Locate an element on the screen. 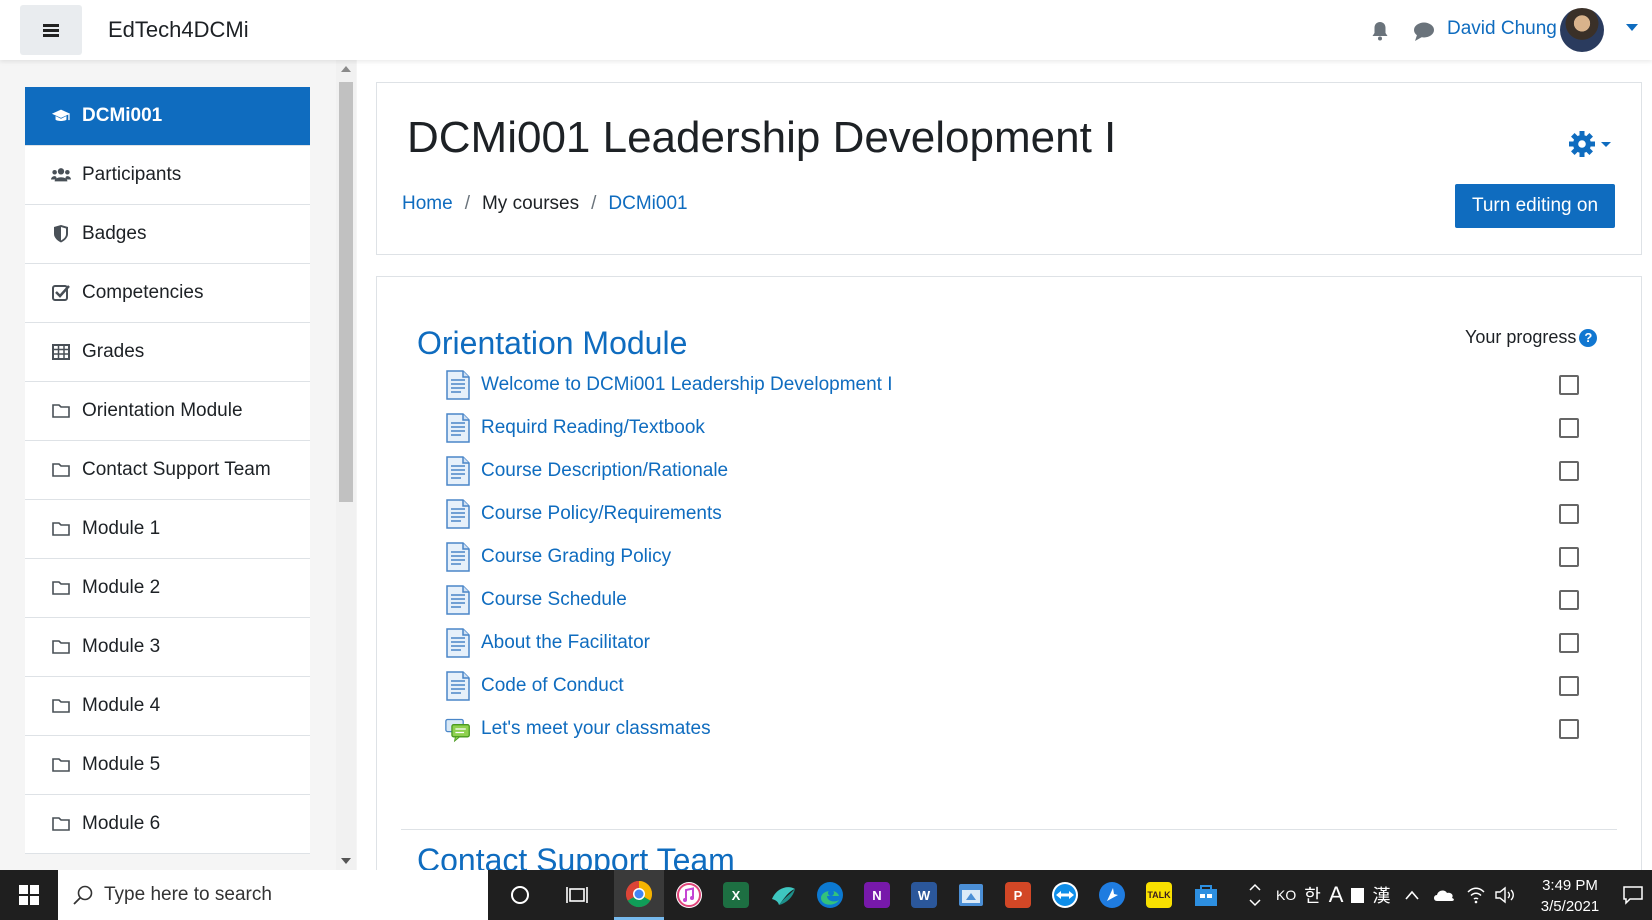  chrome-icon is located at coordinates (639, 893).